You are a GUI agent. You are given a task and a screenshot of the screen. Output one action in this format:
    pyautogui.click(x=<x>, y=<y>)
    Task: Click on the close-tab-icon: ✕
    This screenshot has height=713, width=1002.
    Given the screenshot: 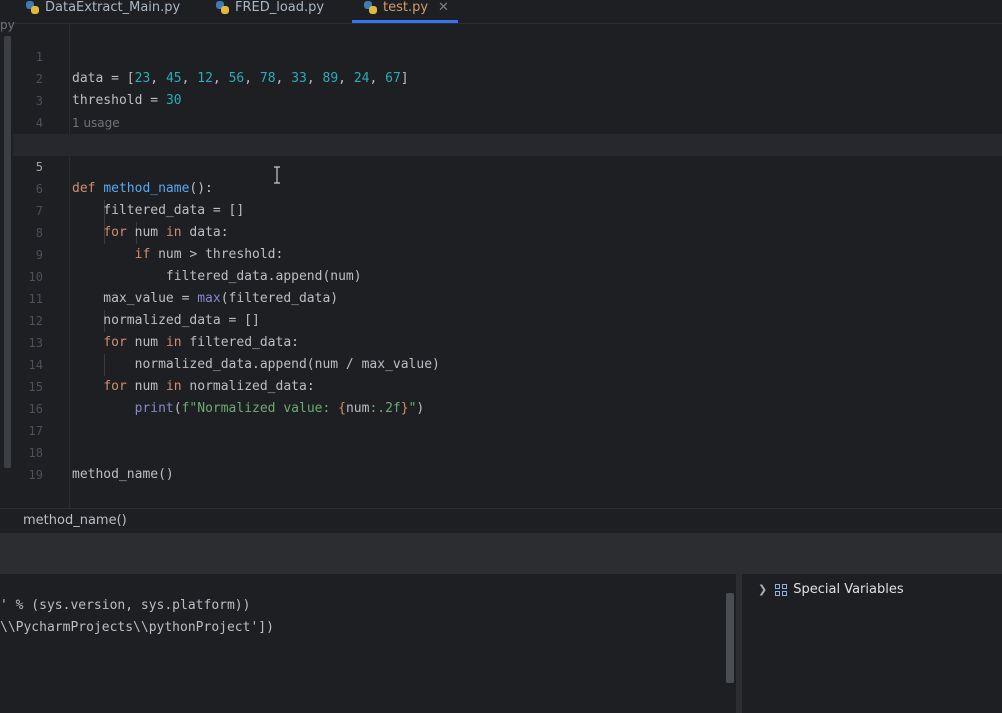 What is the action you would take?
    pyautogui.click(x=443, y=7)
    